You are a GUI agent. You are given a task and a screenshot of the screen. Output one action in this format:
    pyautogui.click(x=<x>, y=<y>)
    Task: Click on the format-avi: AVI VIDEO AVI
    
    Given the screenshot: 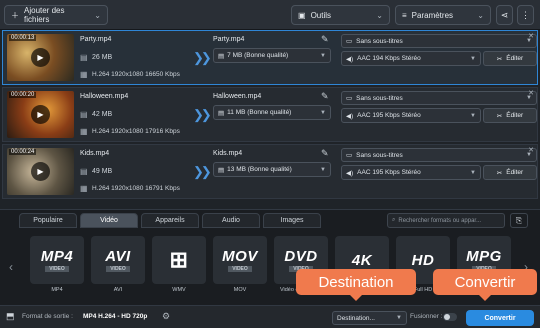 What is the action you would take?
    pyautogui.click(x=118, y=265)
    